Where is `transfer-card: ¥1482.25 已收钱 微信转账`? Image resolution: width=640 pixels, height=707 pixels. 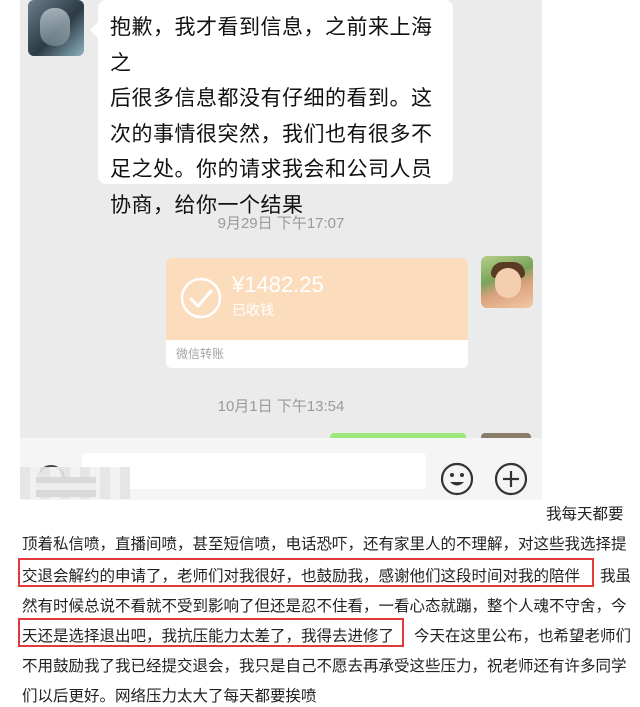
transfer-card: ¥1482.25 已收钱 微信转账 is located at coordinates (317, 313).